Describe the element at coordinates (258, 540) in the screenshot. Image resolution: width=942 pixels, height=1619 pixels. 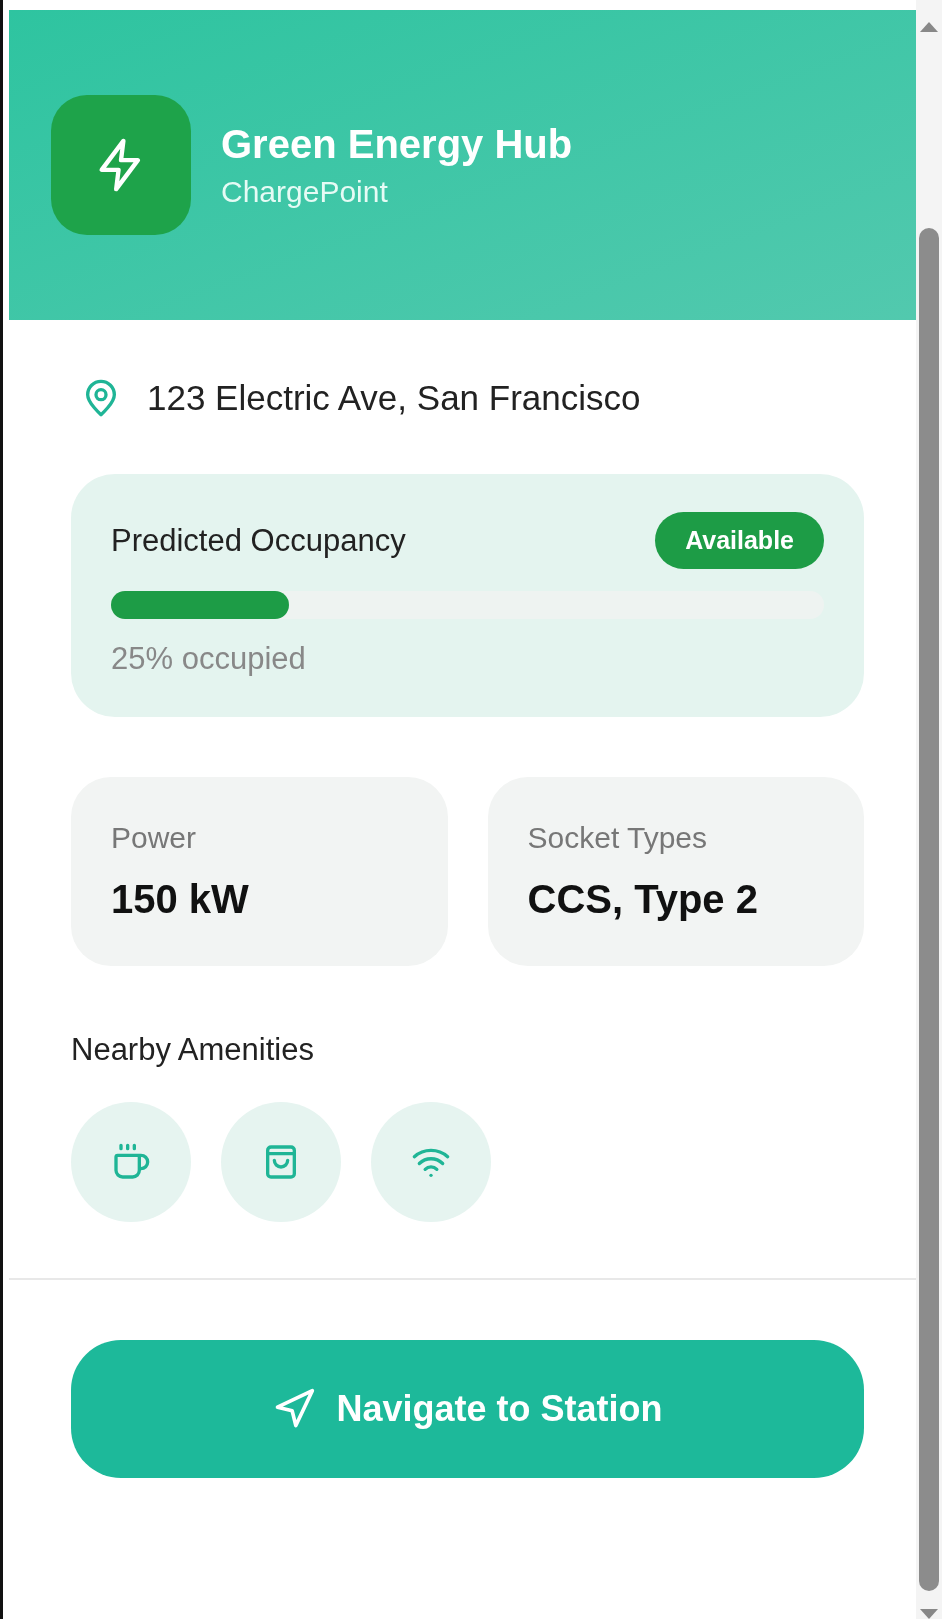
I see `occupancy-title: Predicted Occupancy` at that location.